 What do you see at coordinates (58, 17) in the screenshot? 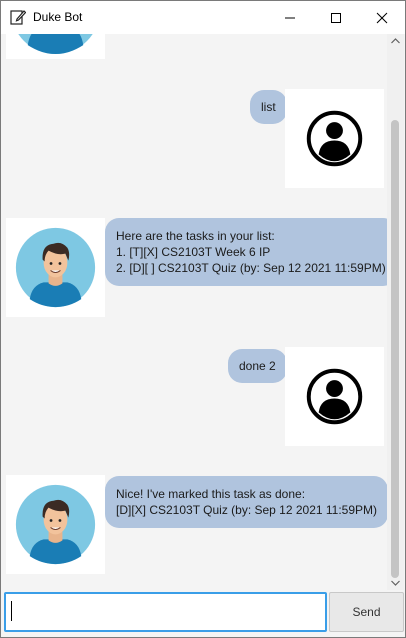
I see `window-title: Duke Bot` at bounding box center [58, 17].